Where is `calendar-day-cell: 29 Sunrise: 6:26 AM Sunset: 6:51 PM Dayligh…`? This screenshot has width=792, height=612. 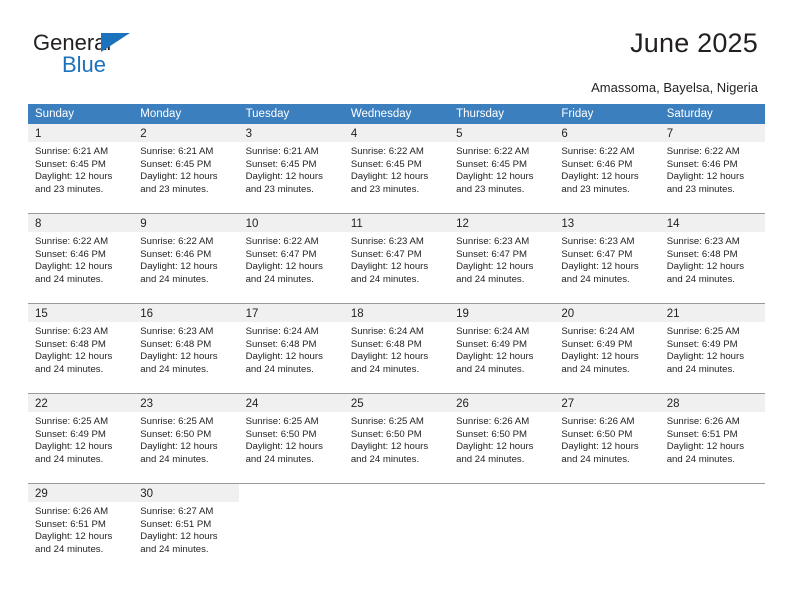
calendar-day-cell: 29 Sunrise: 6:26 AM Sunset: 6:51 PM Dayligh… is located at coordinates (81, 528).